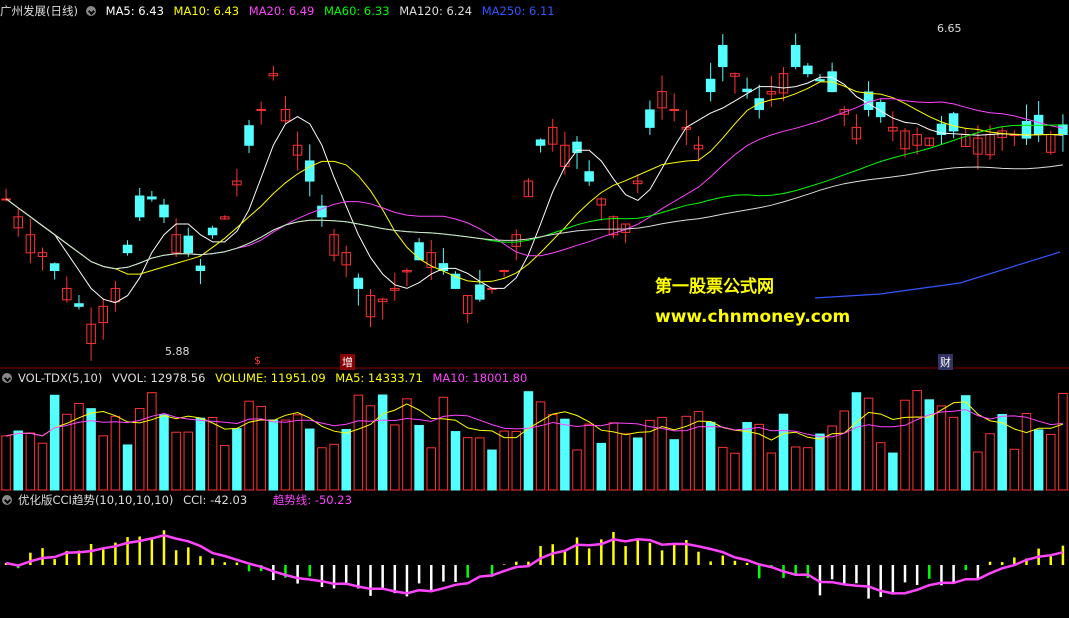 The image size is (1069, 618). I want to click on ma250-line, so click(937, 275).